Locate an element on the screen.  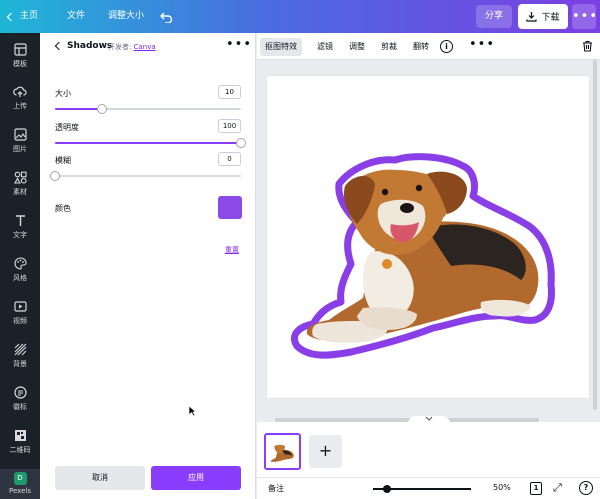
sidebar-item-label: 二维码 is located at coordinates (20, 450).